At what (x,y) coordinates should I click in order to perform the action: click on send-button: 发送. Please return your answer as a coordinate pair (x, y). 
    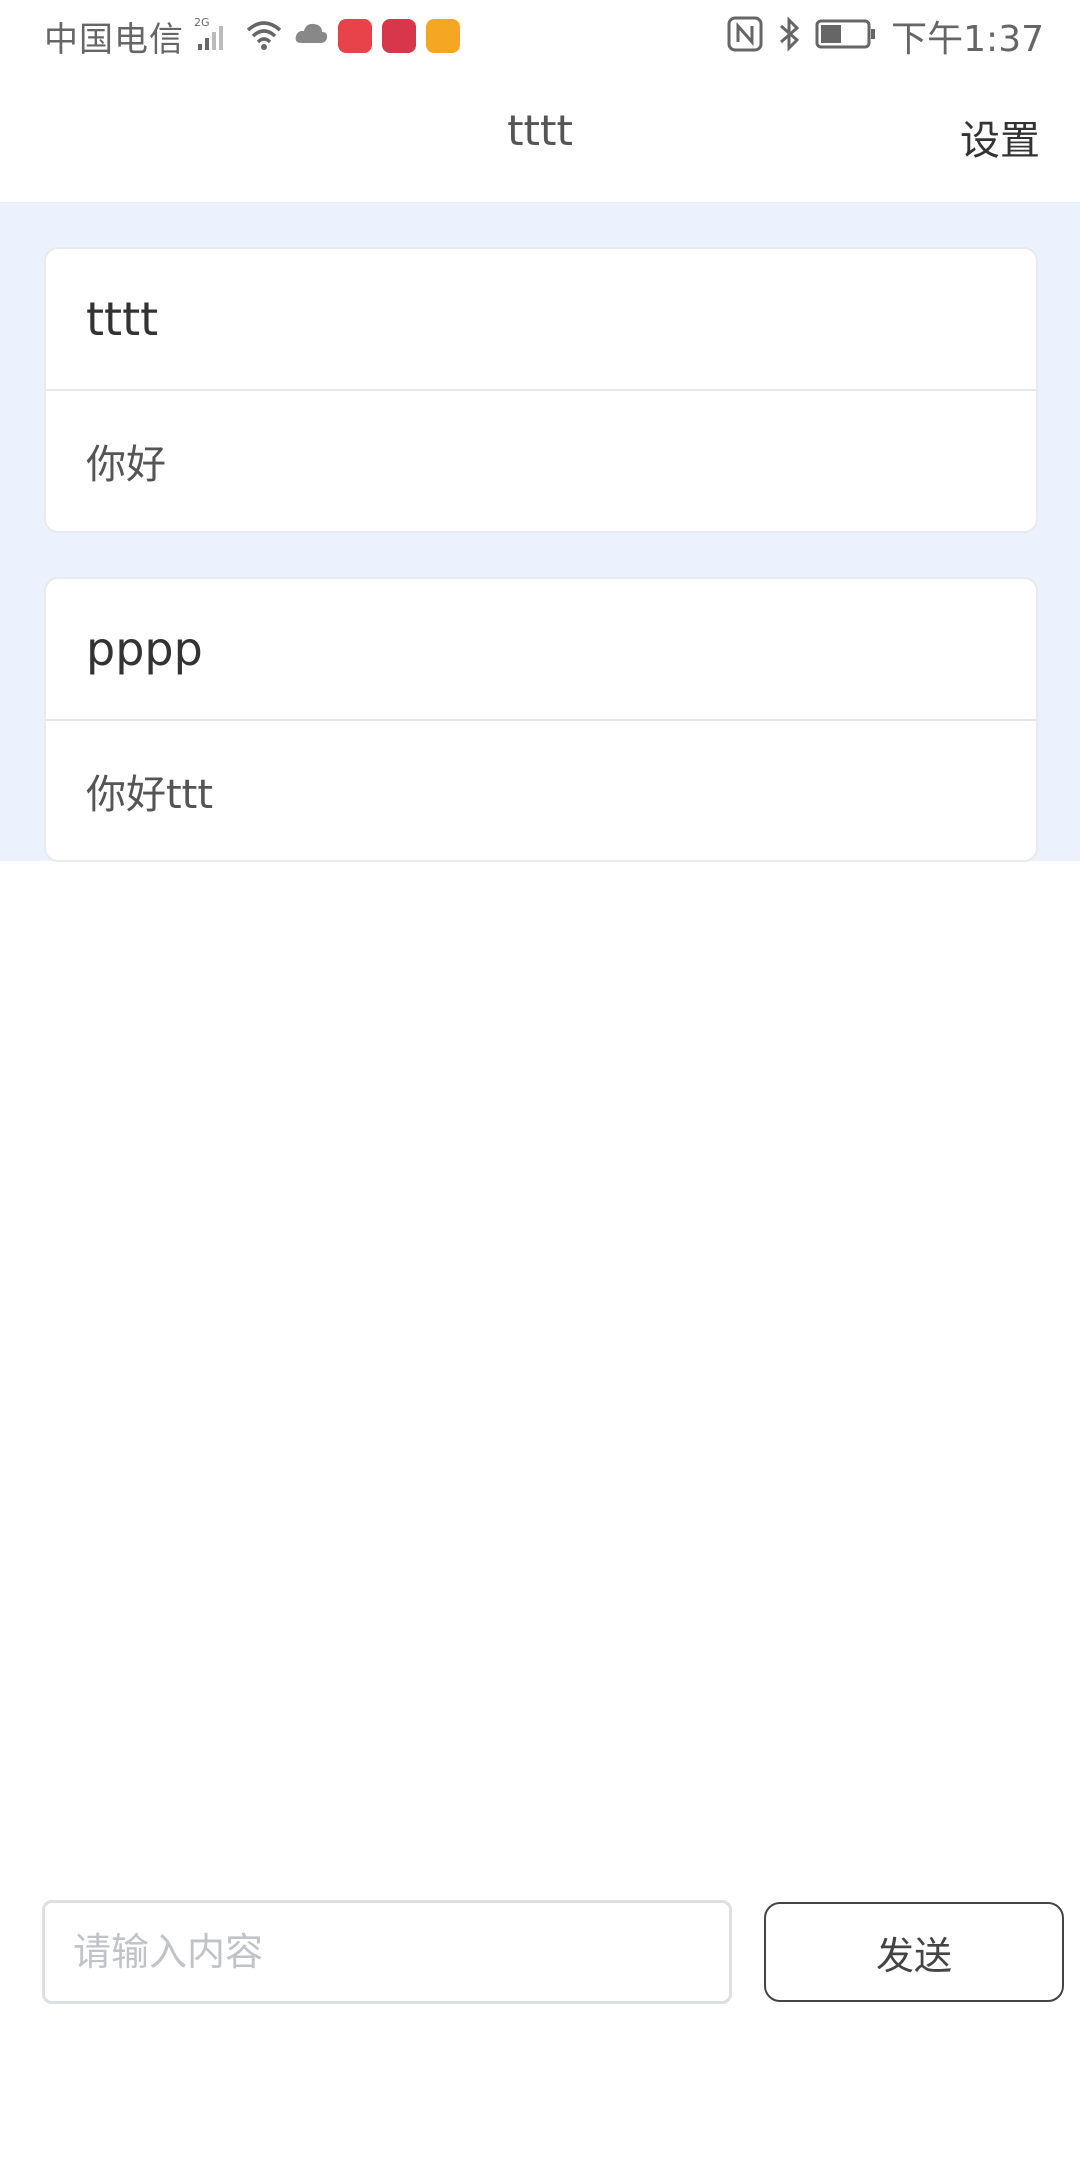
    Looking at the image, I should click on (914, 1952).